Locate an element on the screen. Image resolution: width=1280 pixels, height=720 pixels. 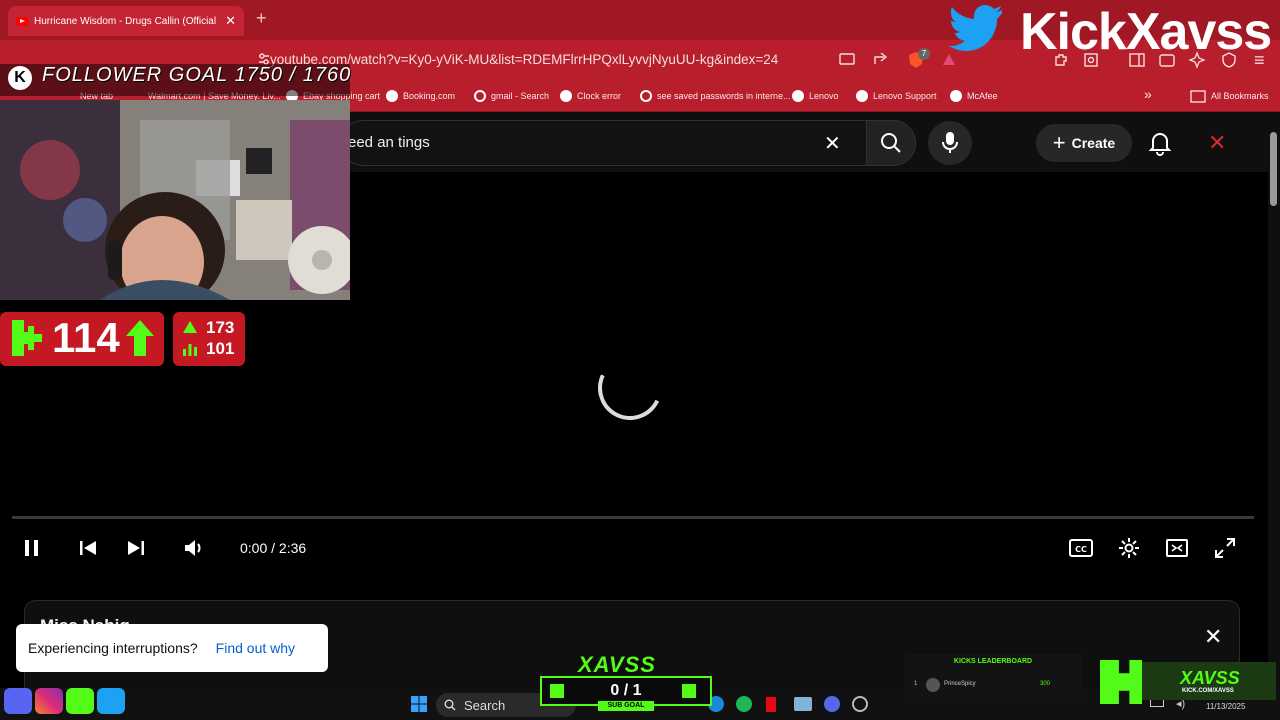
bell-icon is located at coordinates (1160, 144).